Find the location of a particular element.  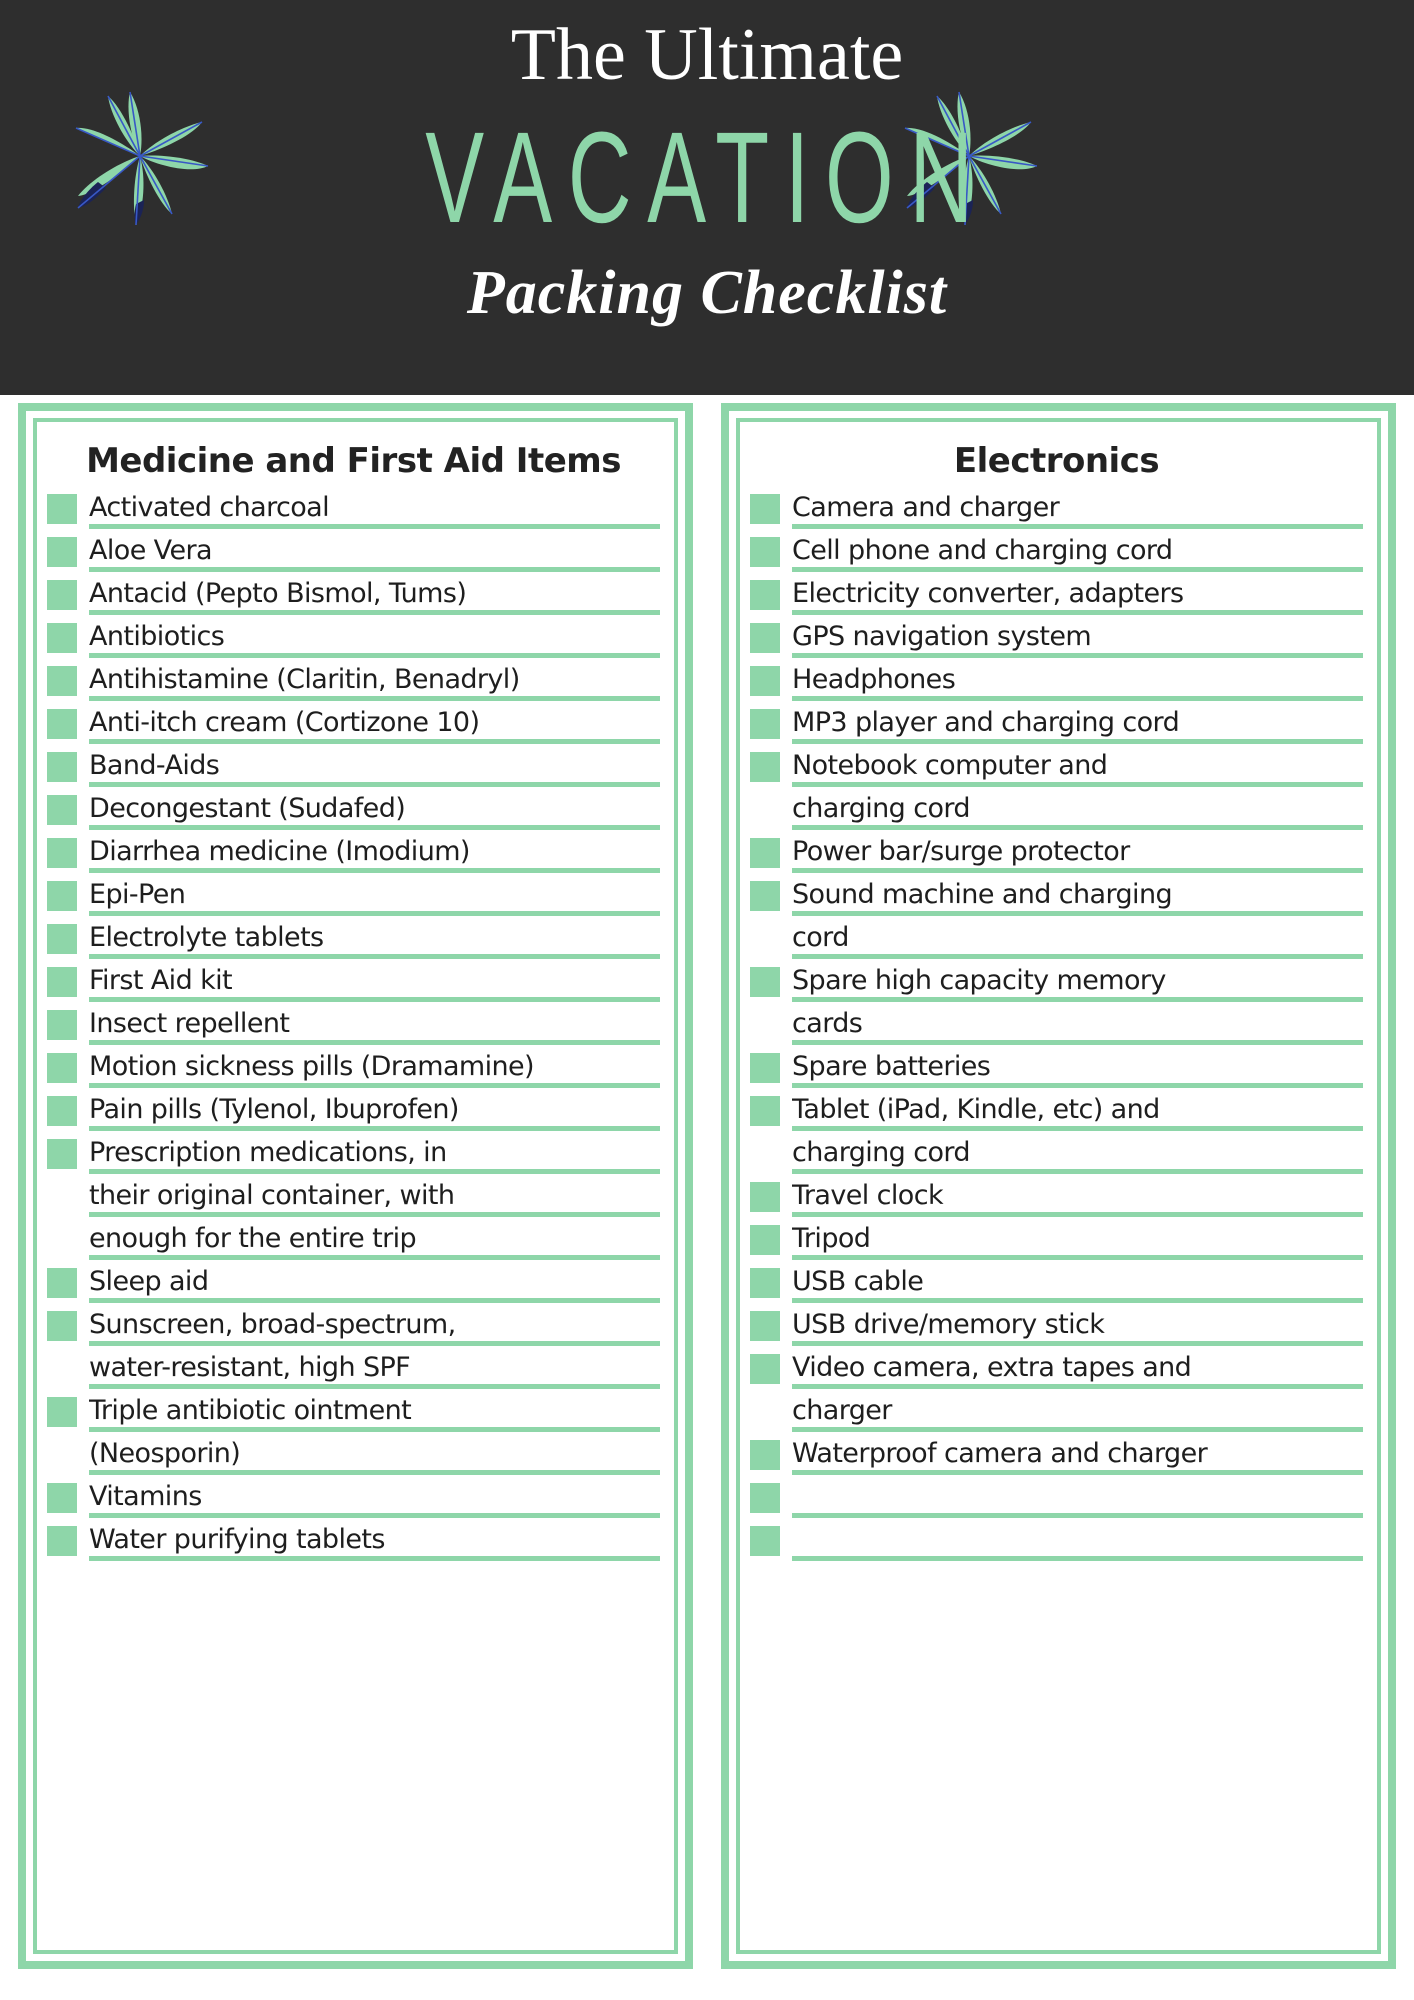

checklist-row: Power bar/surge protector is located at coordinates (1056, 851).